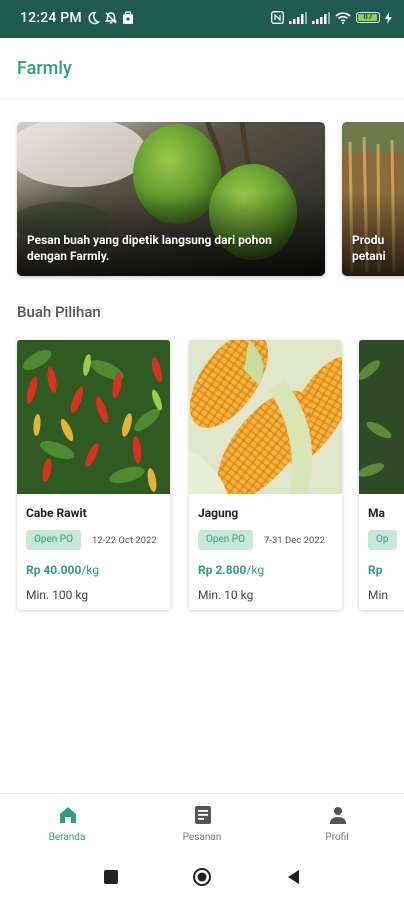  Describe the element at coordinates (202, 19) in the screenshot. I see `status-bar: 12:24 PM 87` at that location.